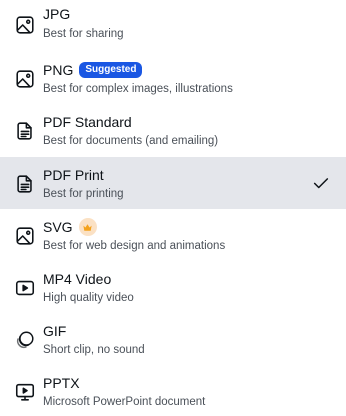  Describe the element at coordinates (173, 26) in the screenshot. I see `file-type-option-jpg: JPG Best for sharing` at that location.